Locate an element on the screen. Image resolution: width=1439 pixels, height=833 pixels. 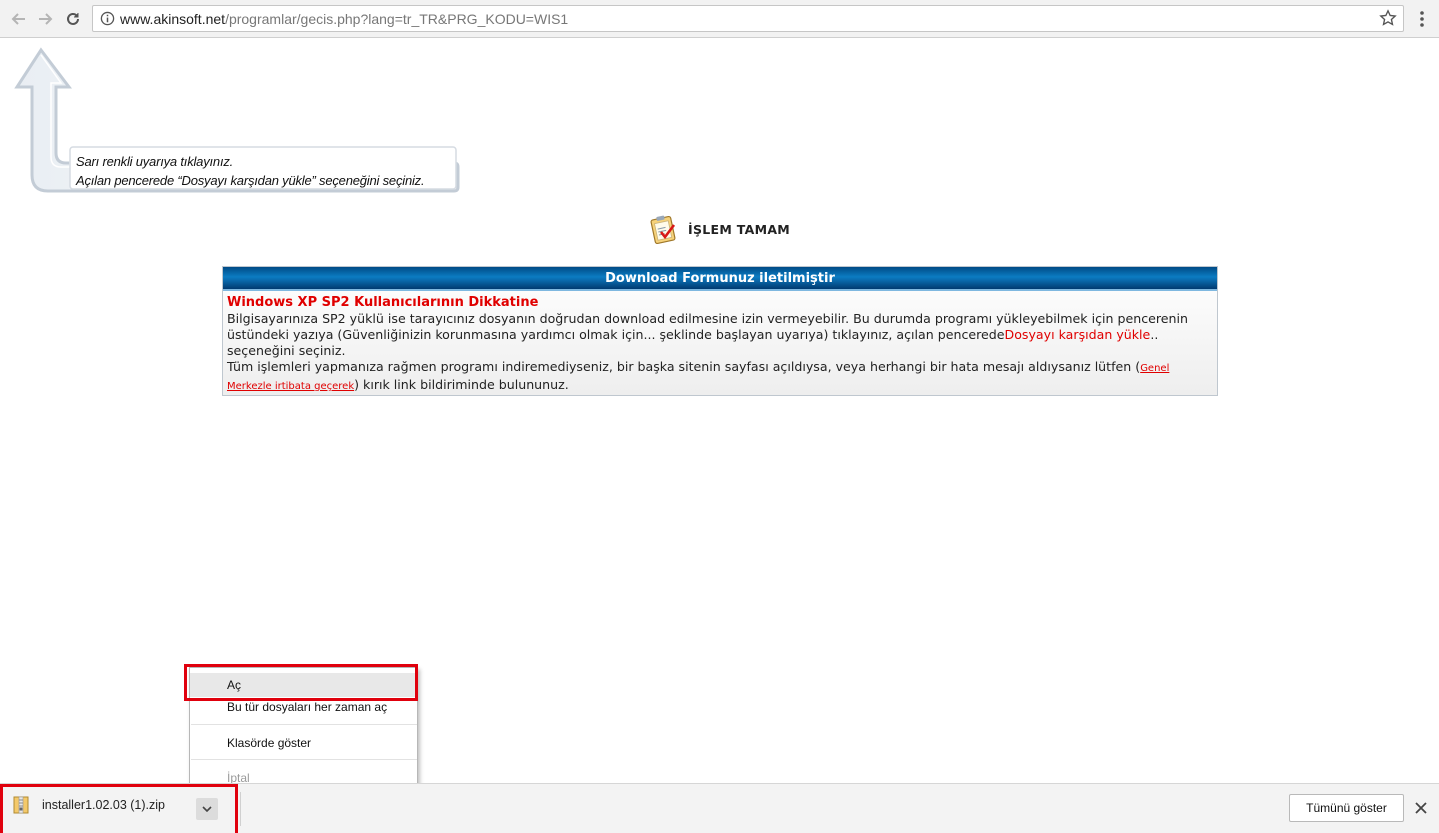
menu-item-always-open: Bu tür dosyaları her zaman aç is located at coordinates (303, 709).